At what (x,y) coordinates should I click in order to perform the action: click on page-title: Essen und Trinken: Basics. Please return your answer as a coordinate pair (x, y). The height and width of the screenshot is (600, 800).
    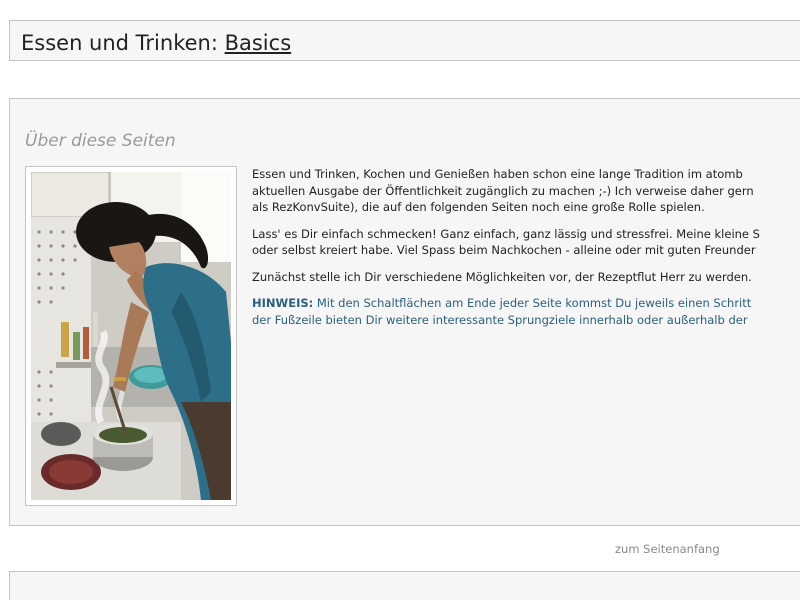
    Looking at the image, I should click on (156, 43).